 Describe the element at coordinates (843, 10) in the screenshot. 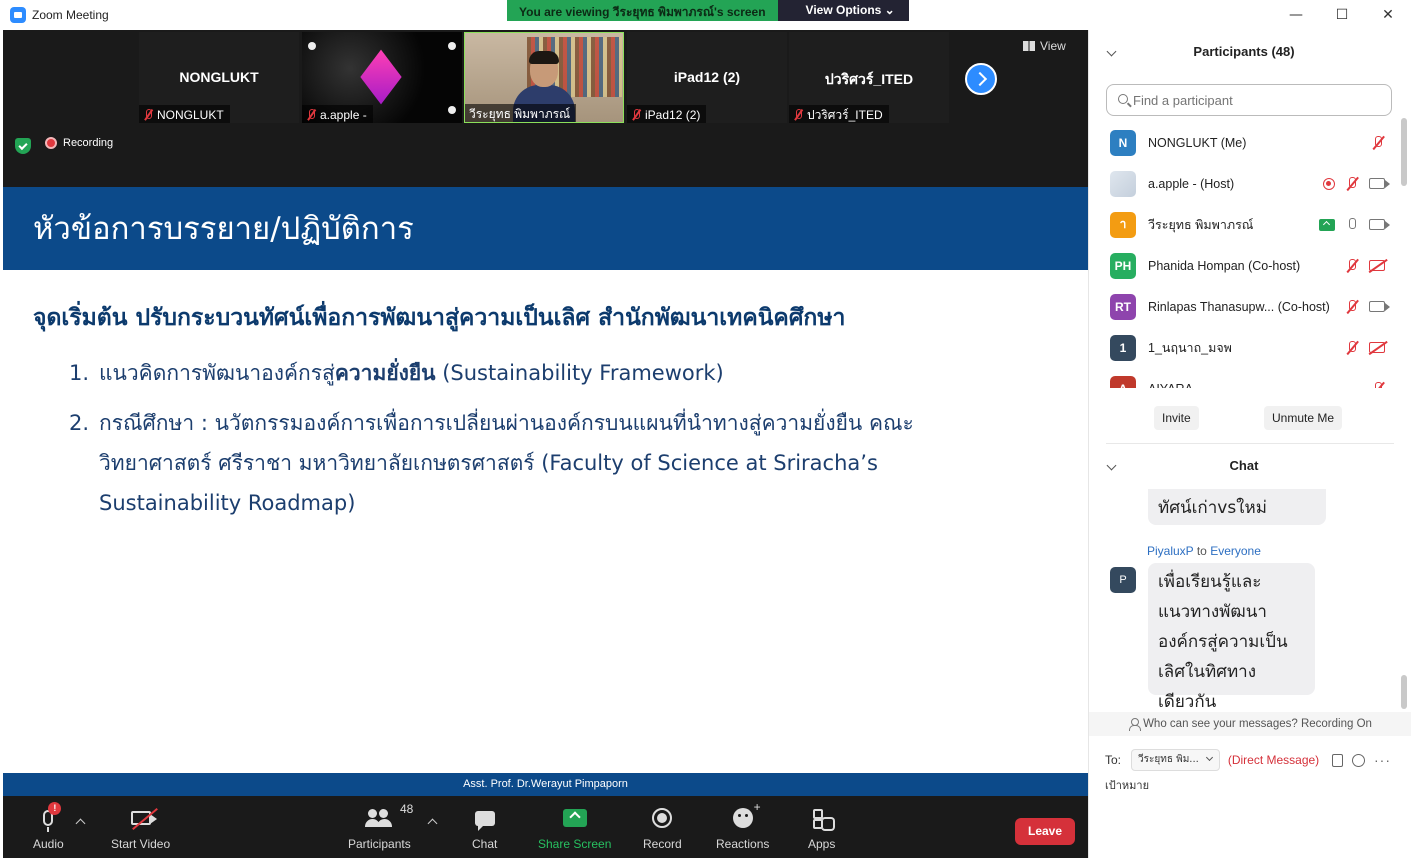

I see `view-options-button: View Options ⌄` at that location.